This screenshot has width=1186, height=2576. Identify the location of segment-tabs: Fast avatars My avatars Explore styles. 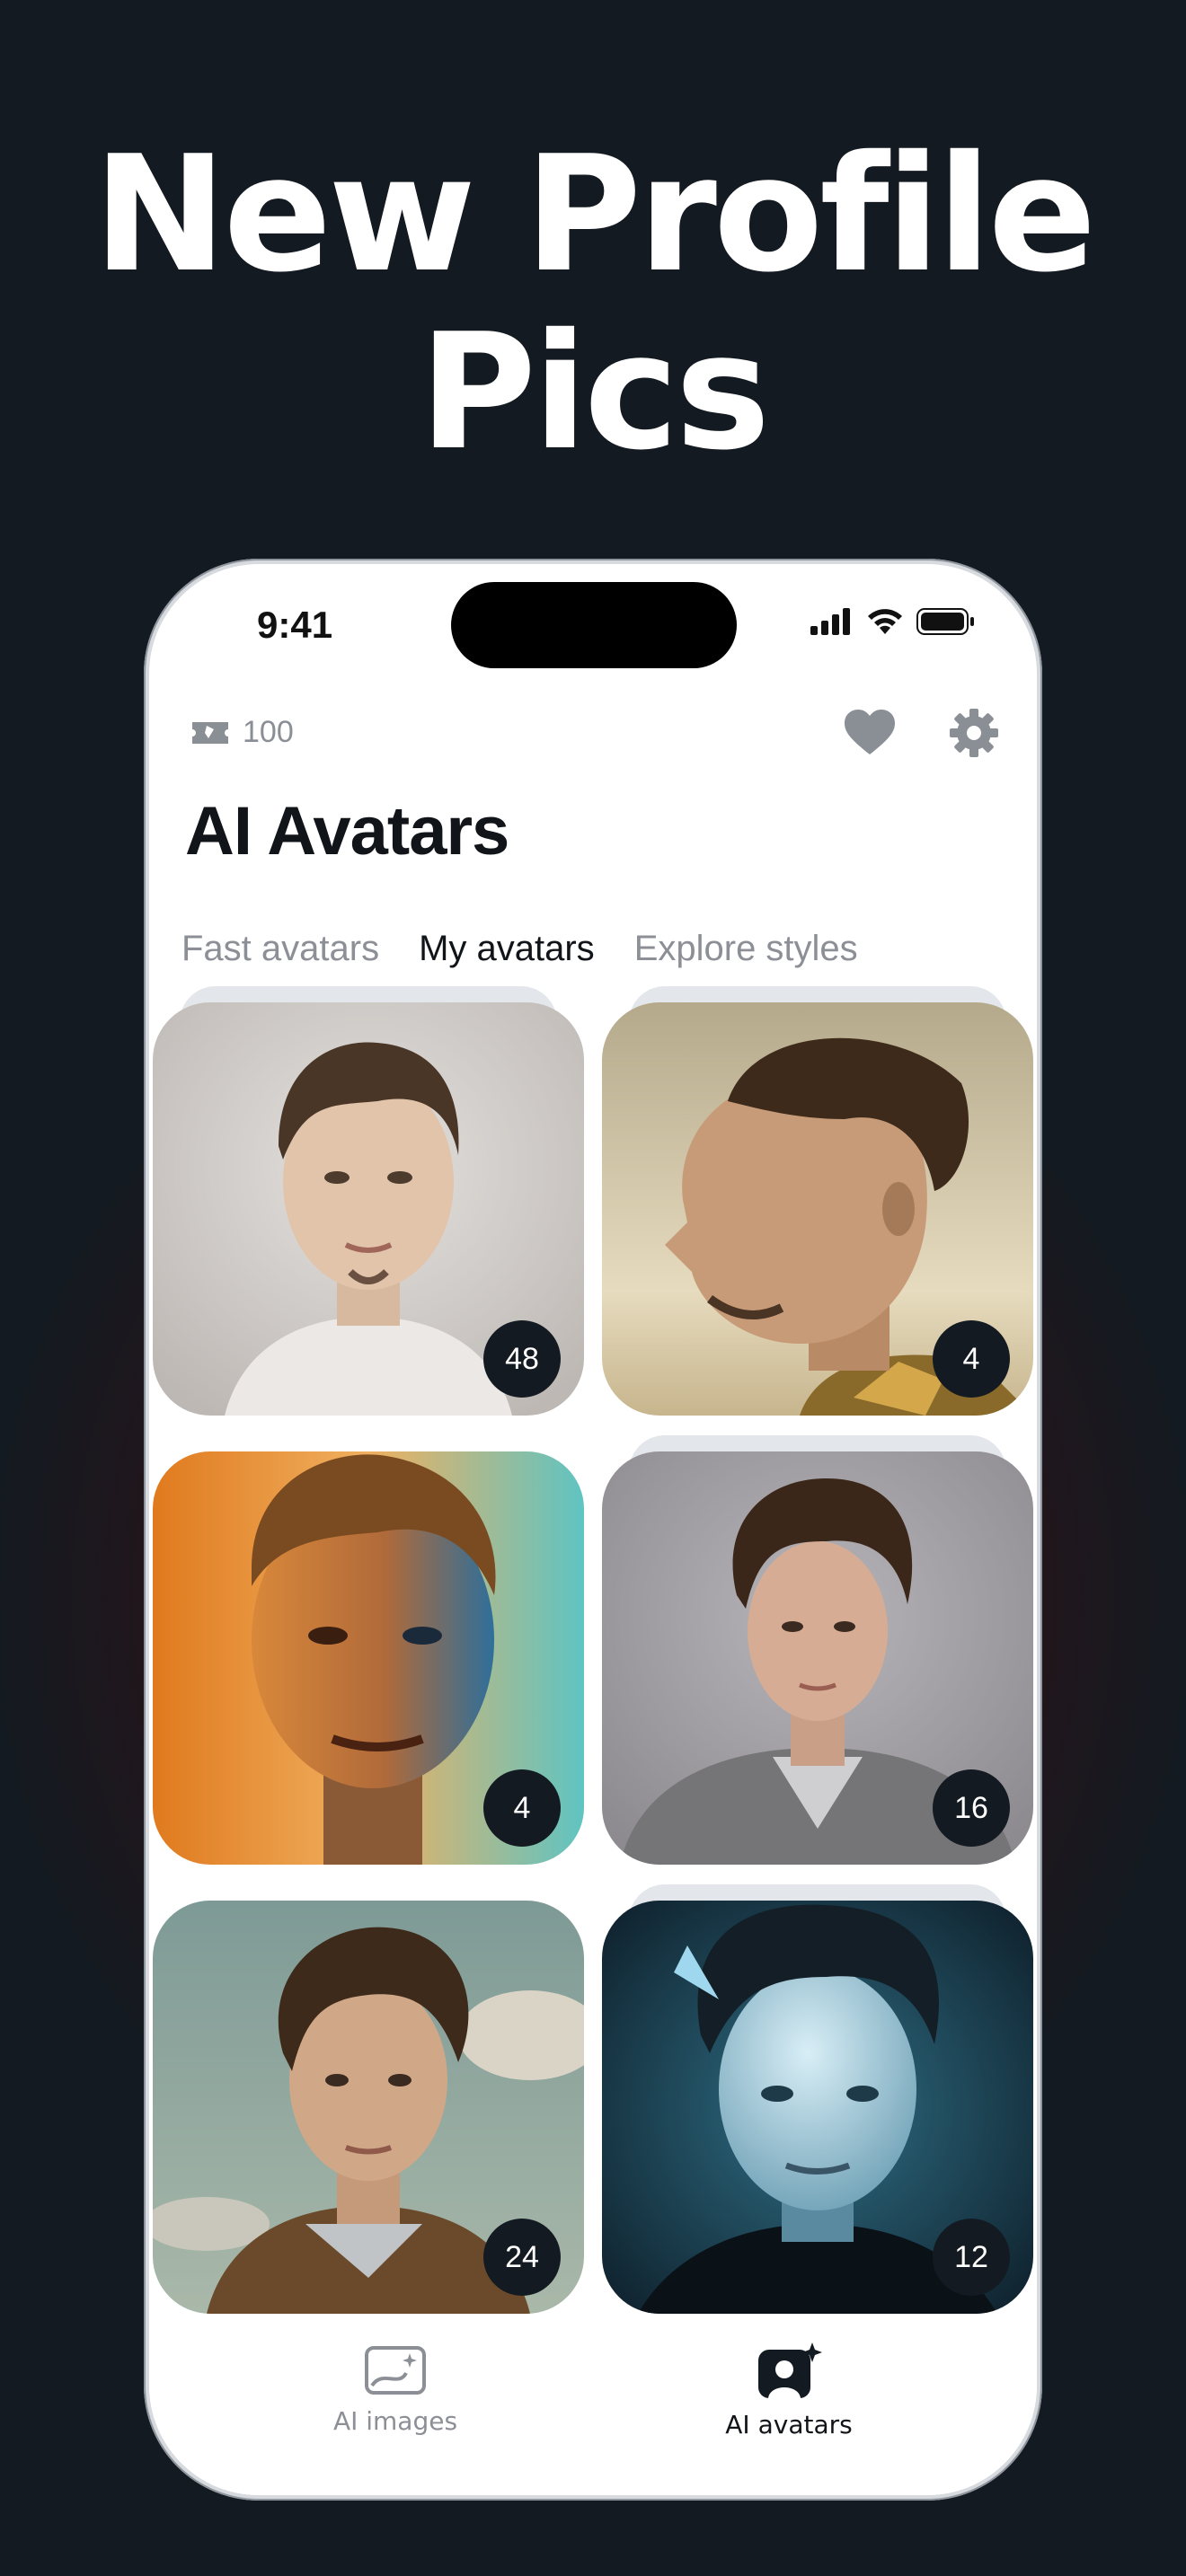
(519, 949).